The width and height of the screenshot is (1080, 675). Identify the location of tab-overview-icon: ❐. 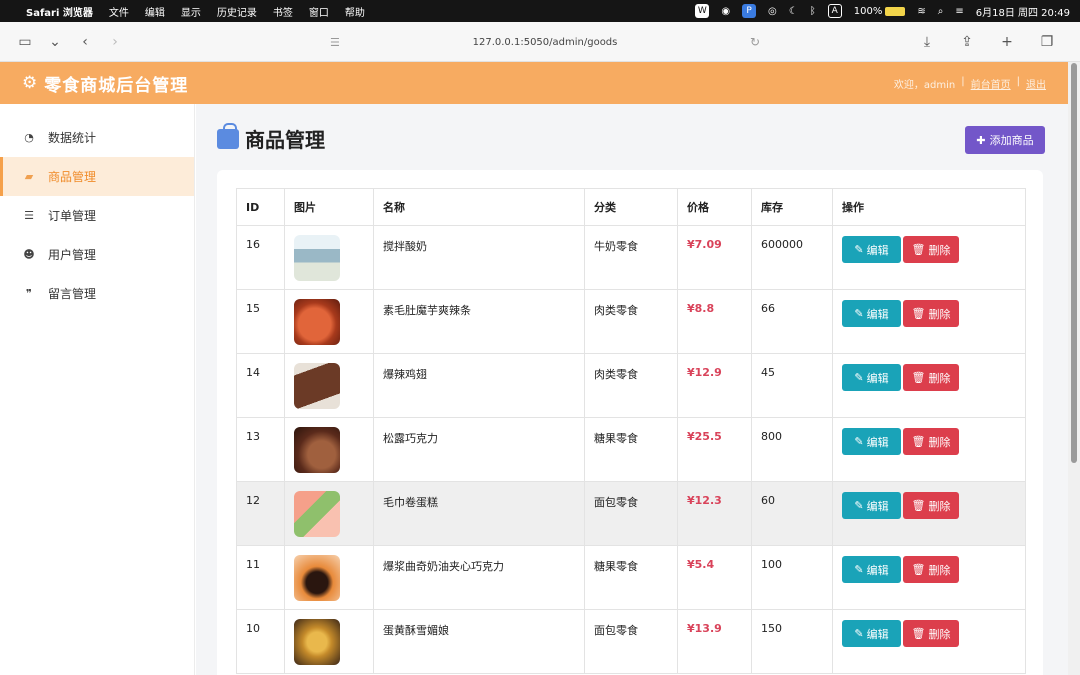
(1047, 42).